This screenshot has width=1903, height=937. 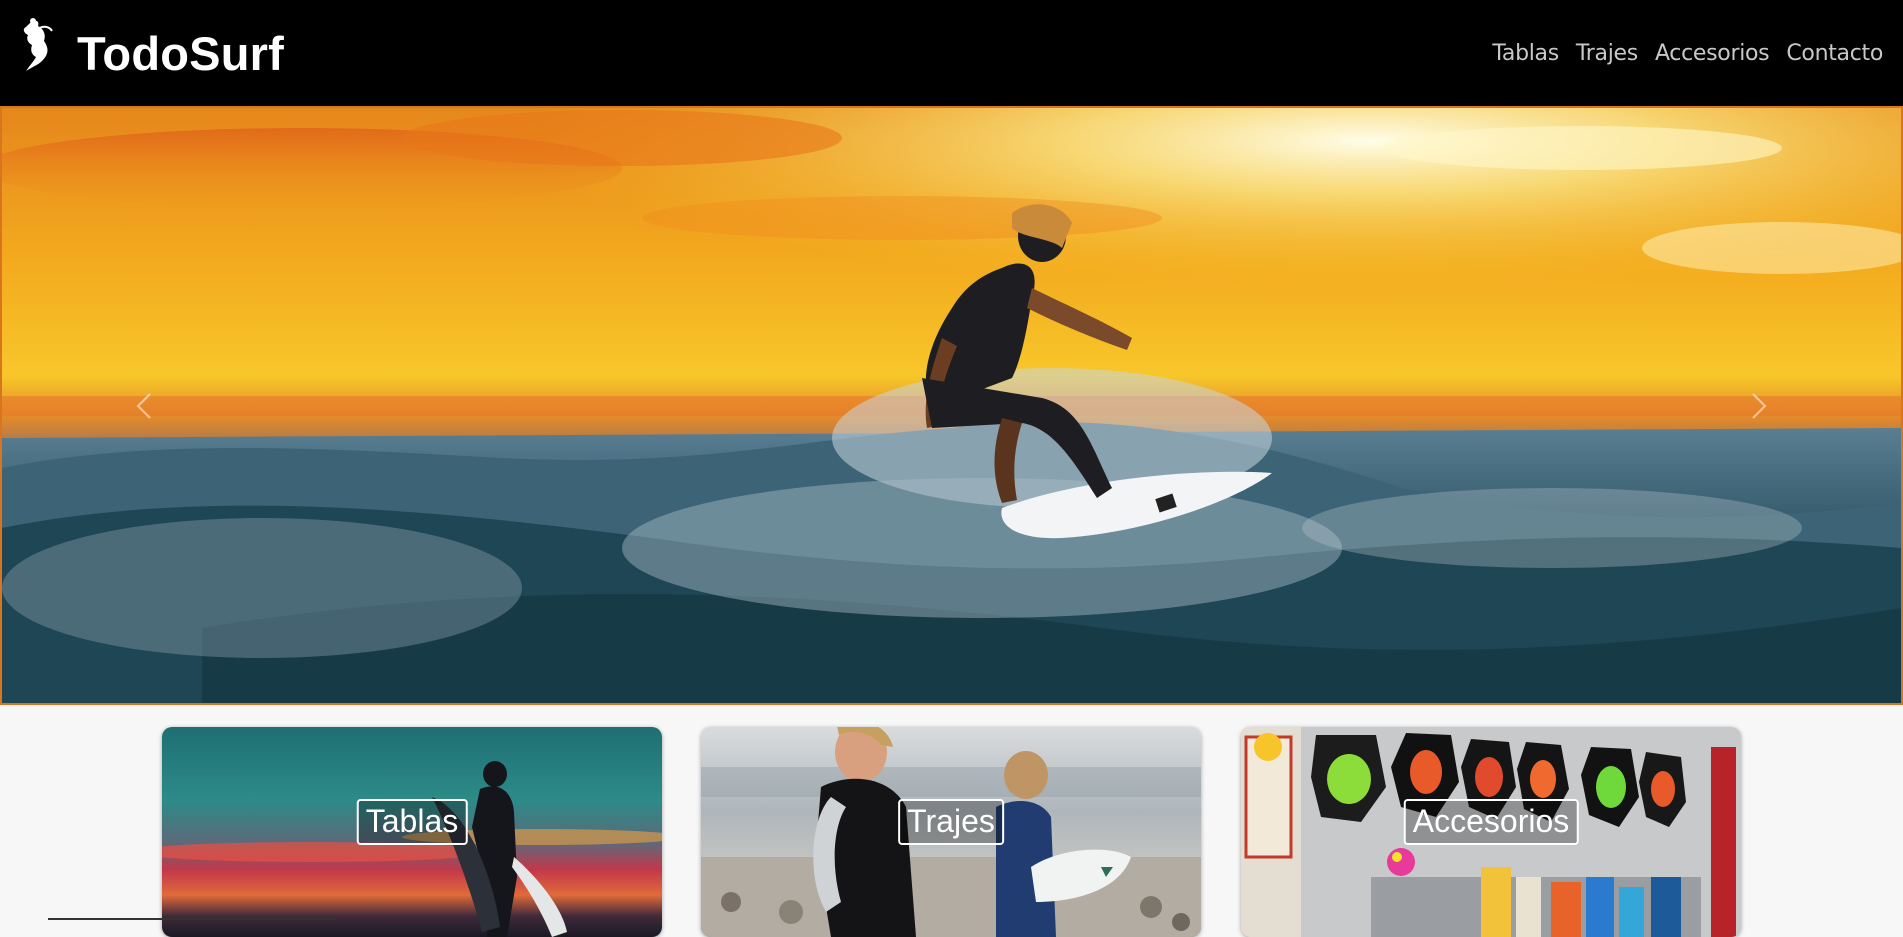 I want to click on nav-link-contacto: Contacto, so click(x=1834, y=53).